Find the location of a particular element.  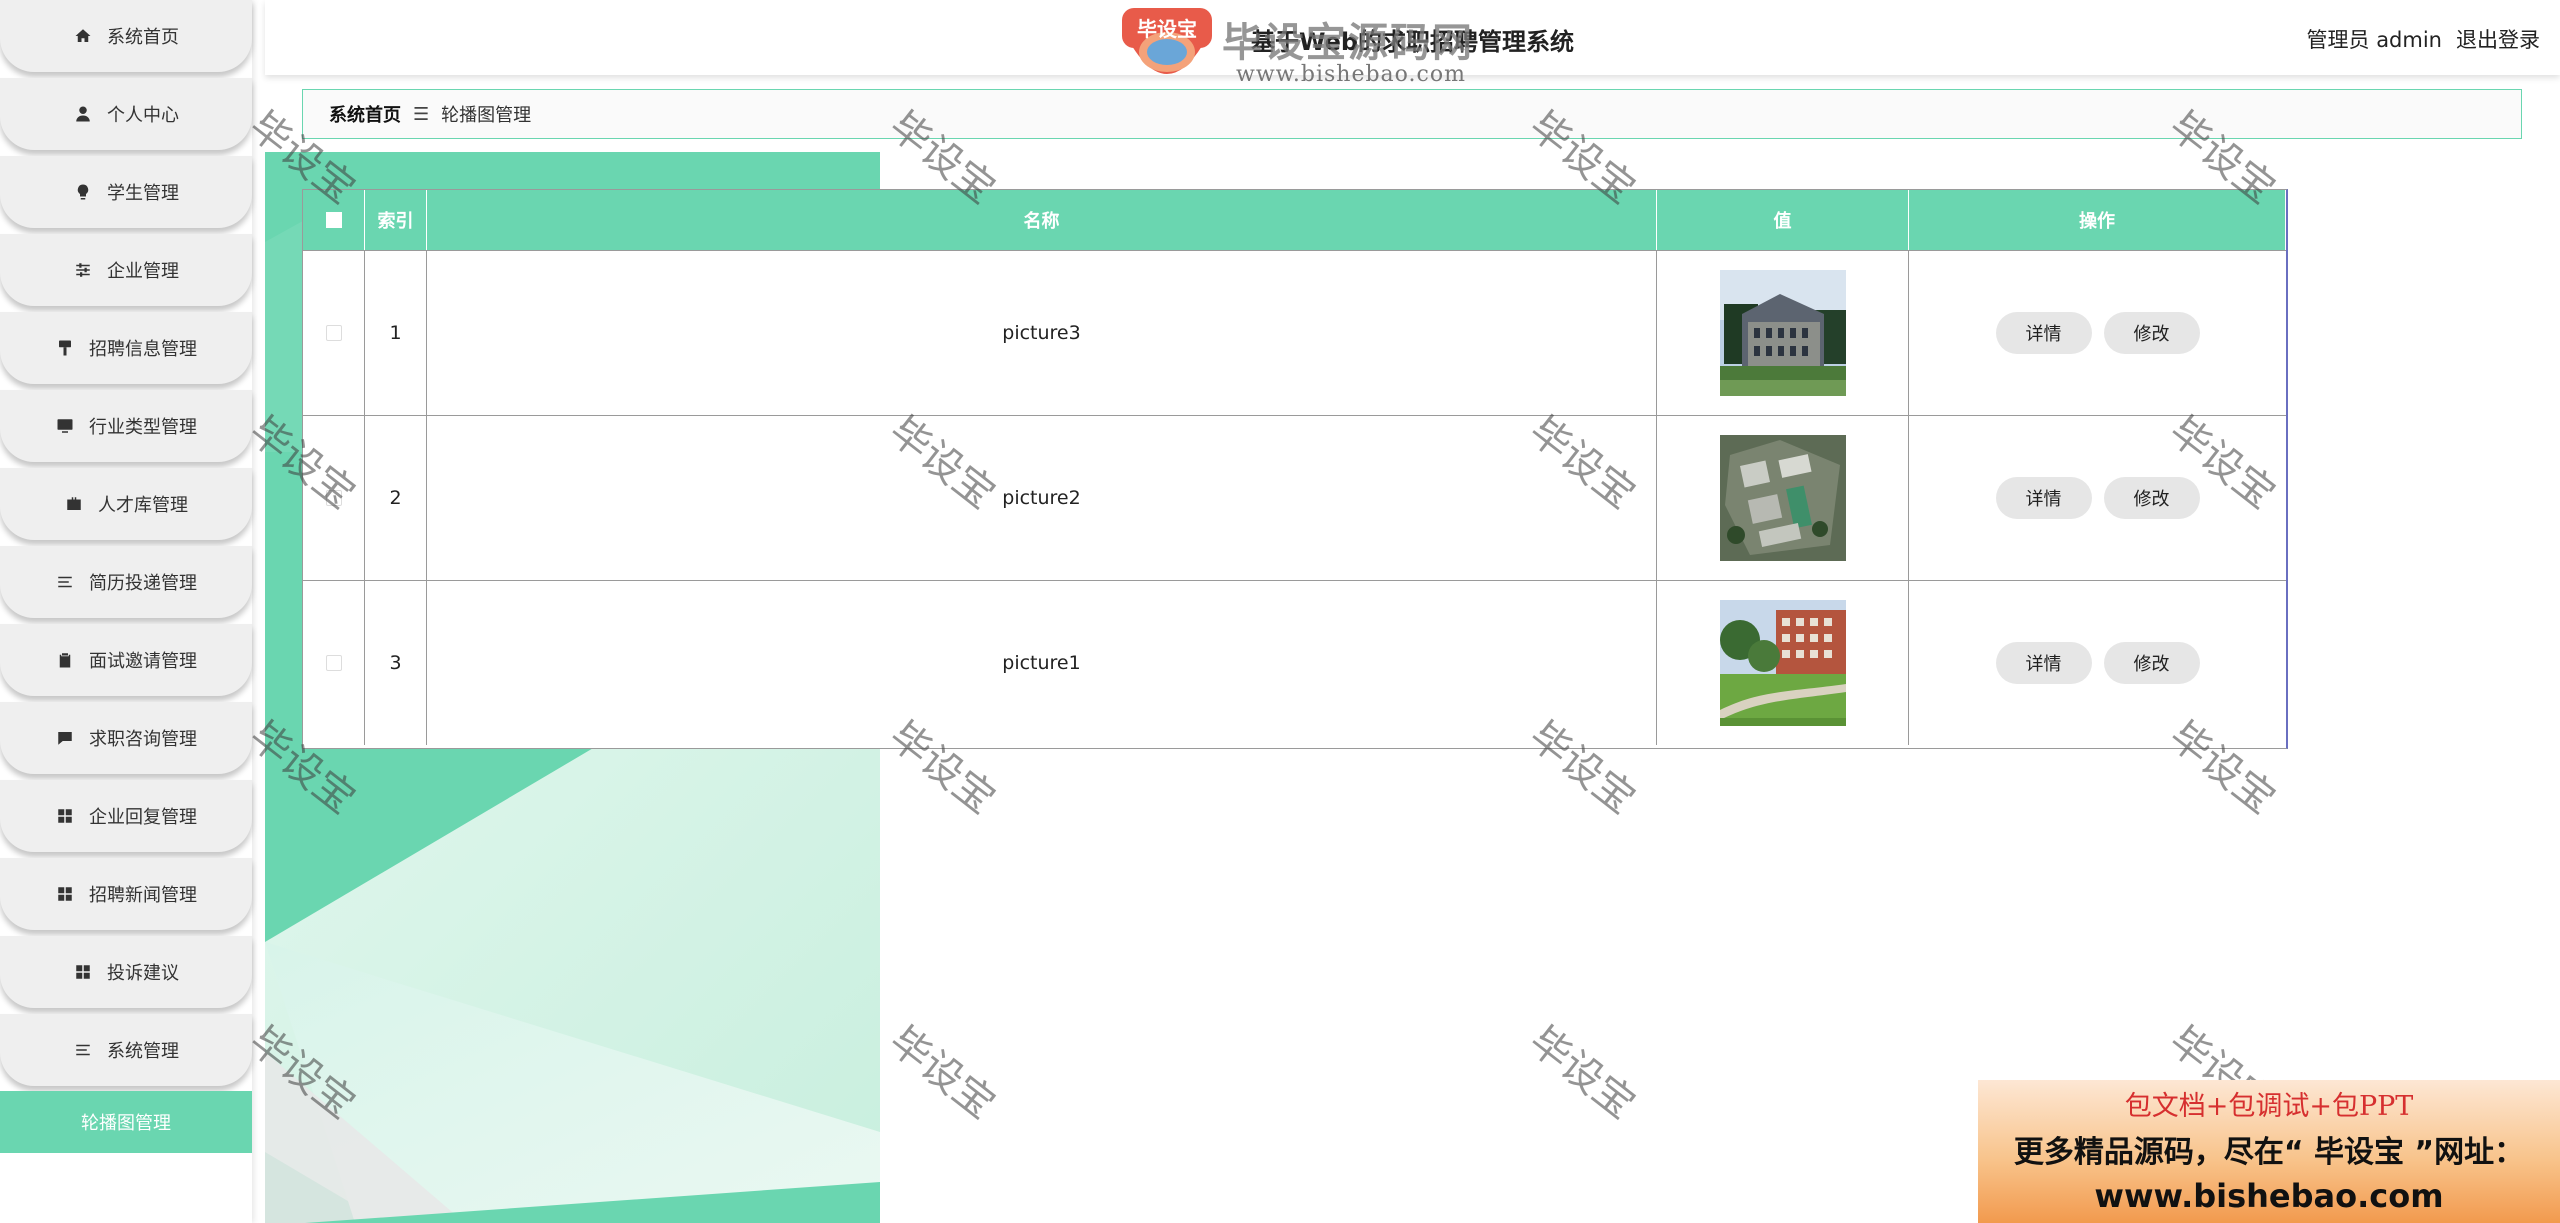

sidebar-item-system: 系统管理 is located at coordinates (126, 1050).